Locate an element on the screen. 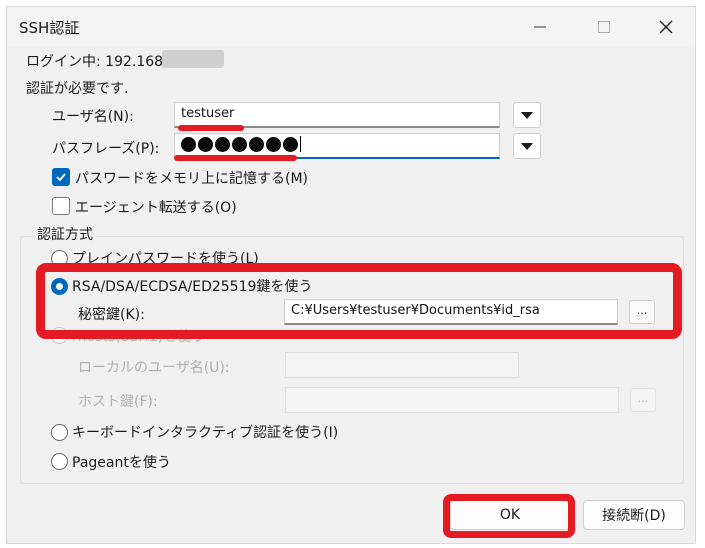  text-cursor is located at coordinates (300, 144).